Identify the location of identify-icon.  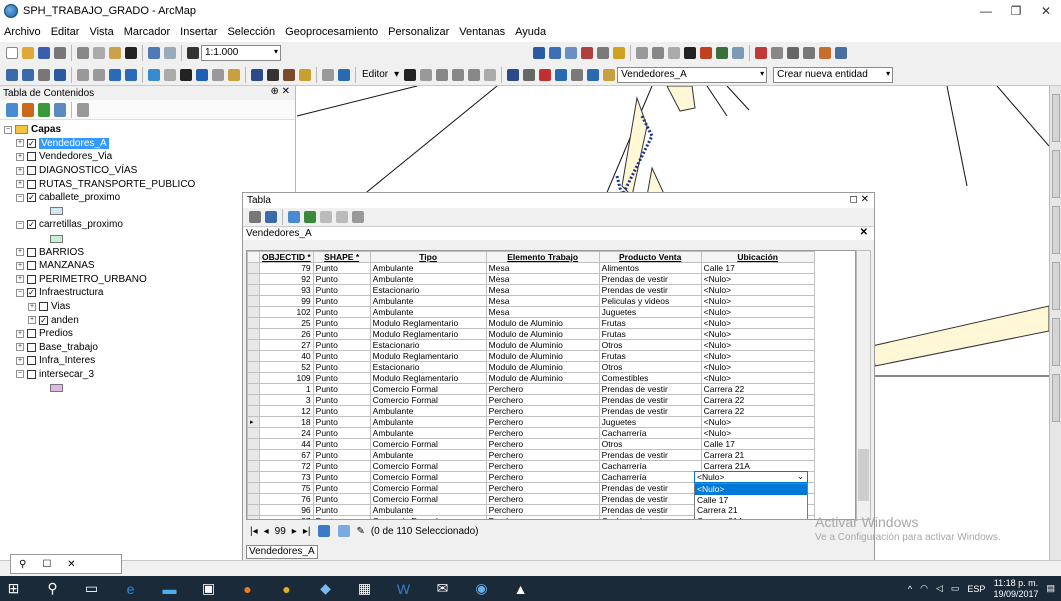
(690, 53).